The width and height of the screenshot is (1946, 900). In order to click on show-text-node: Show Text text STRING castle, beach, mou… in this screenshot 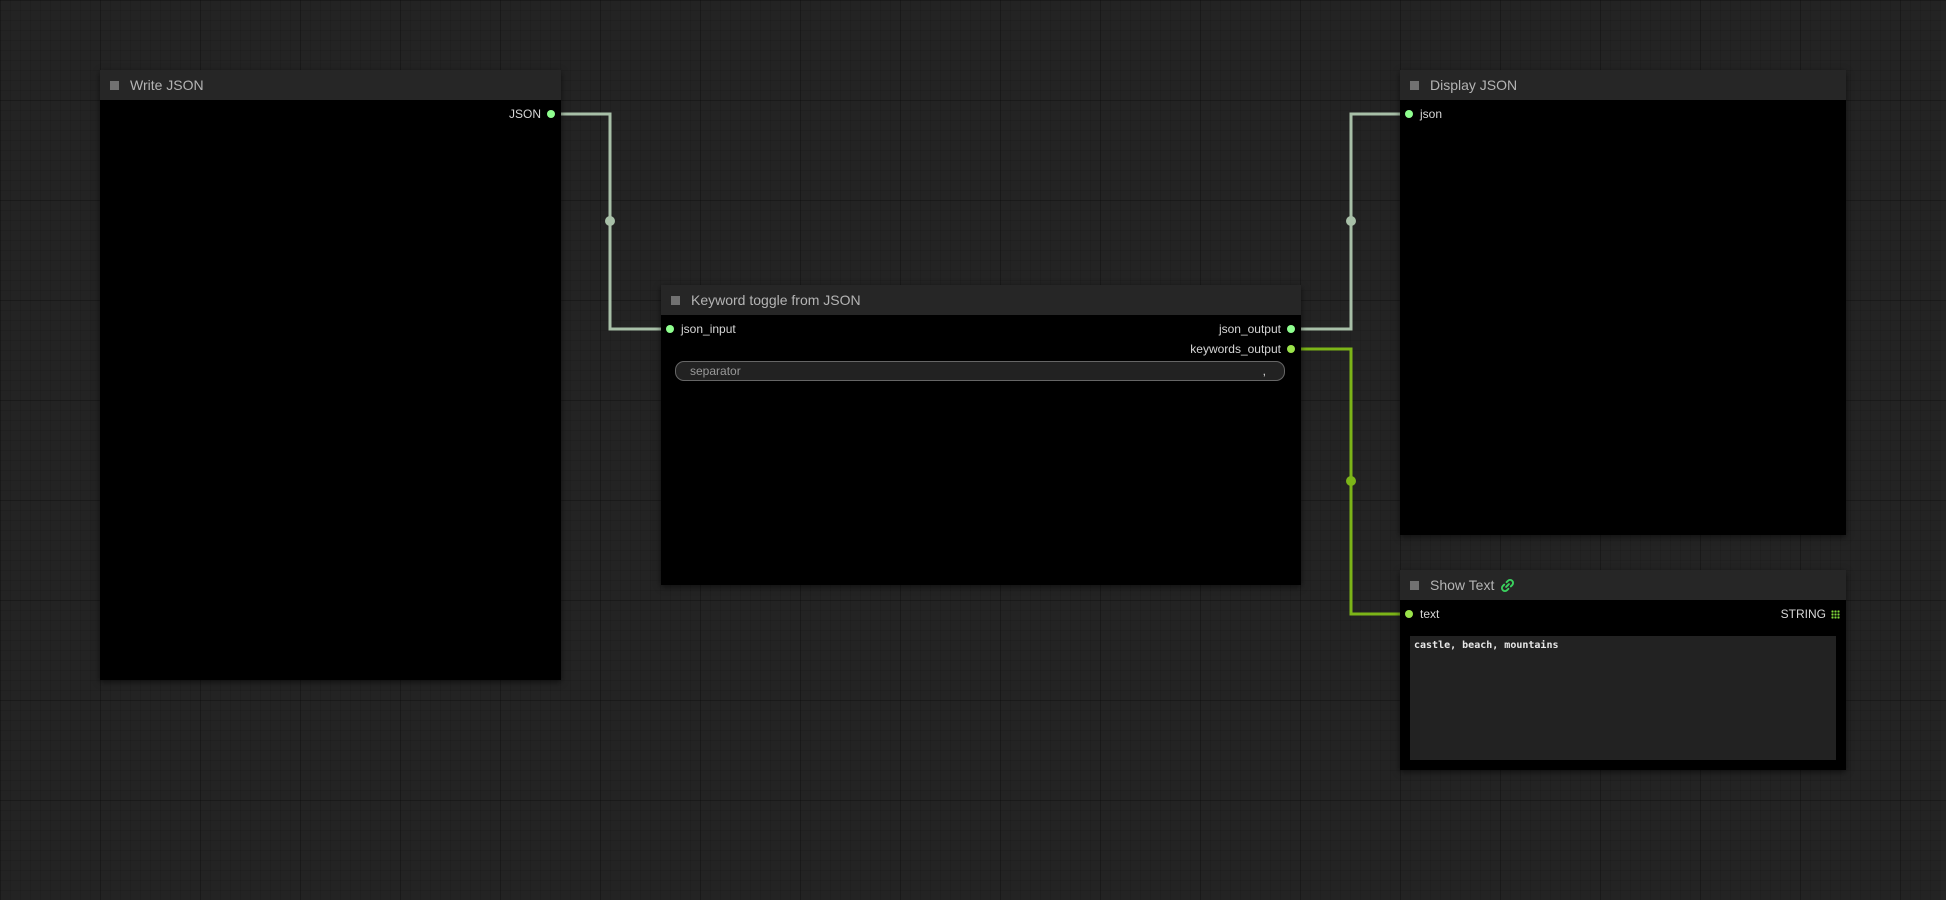, I will do `click(1623, 670)`.